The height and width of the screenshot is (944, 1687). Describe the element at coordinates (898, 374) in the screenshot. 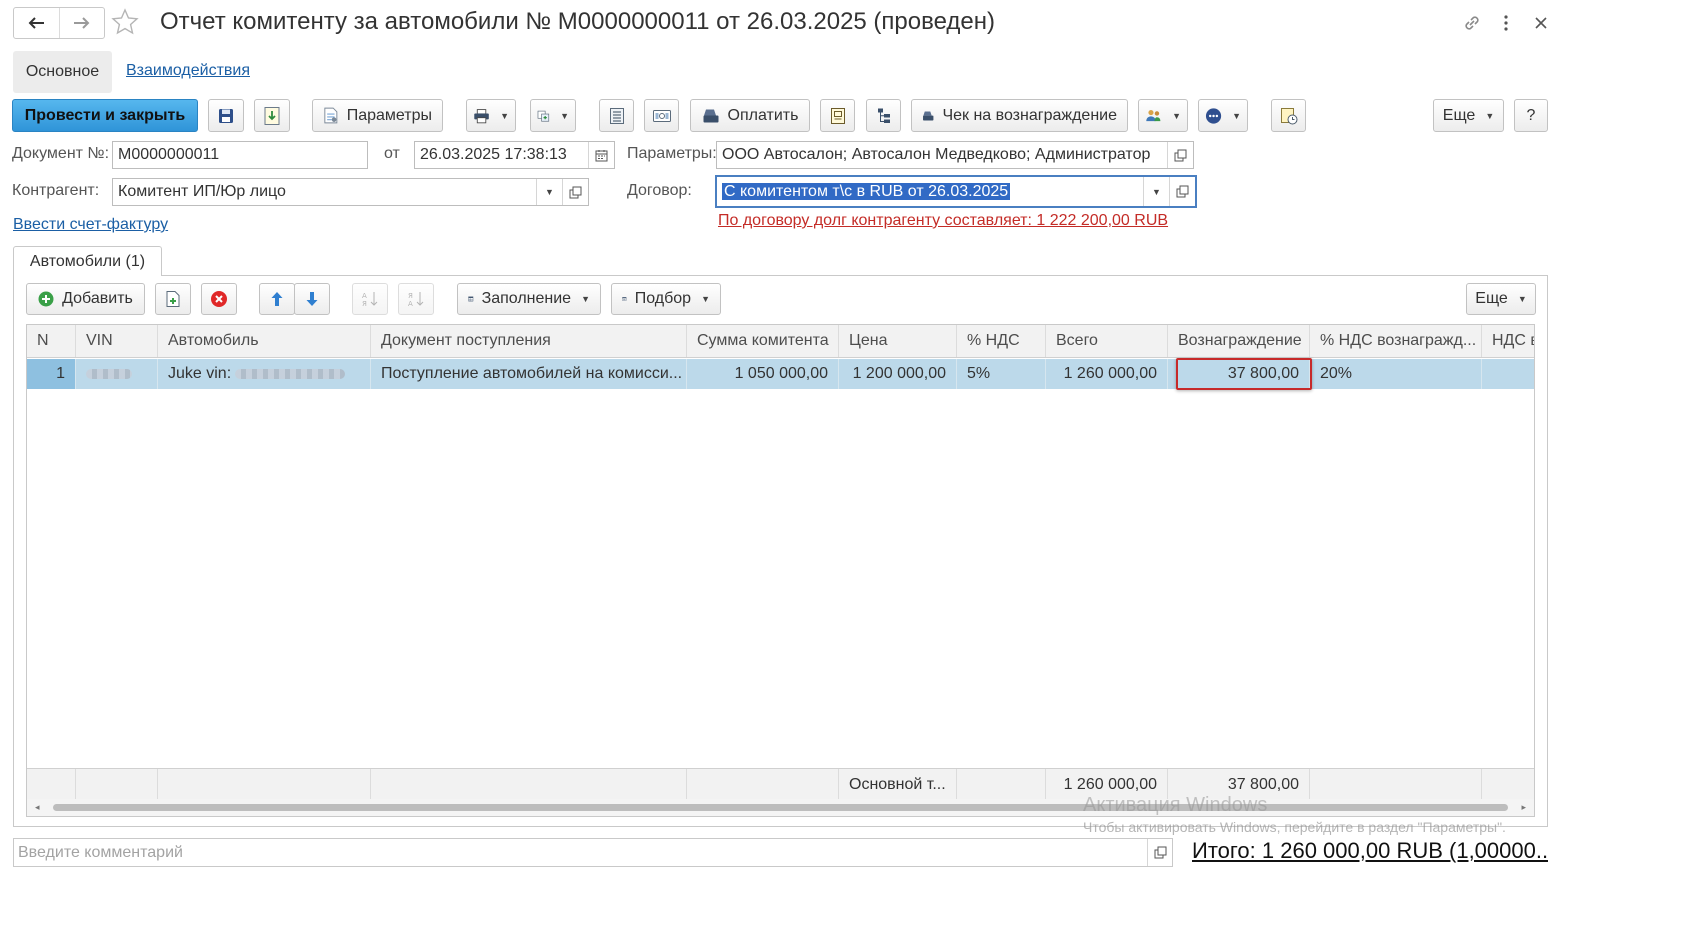

I see `cell-price: 1 200 000,00` at that location.